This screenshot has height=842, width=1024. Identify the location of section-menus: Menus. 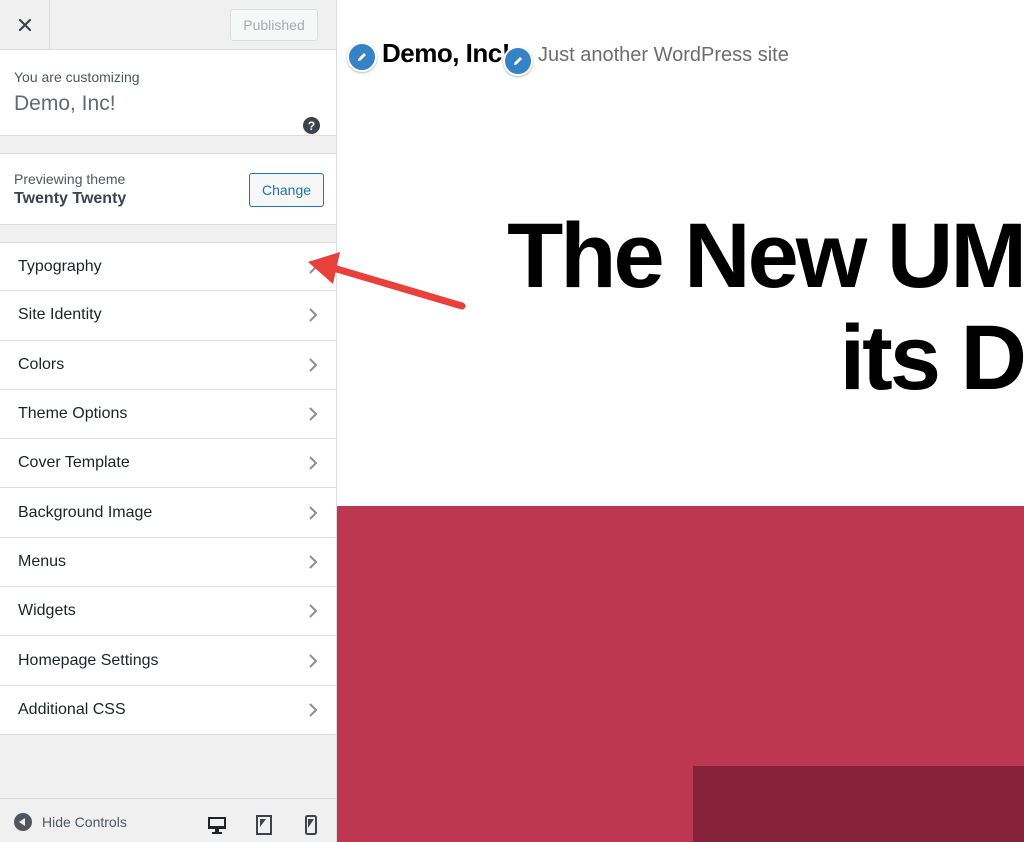
(168, 562).